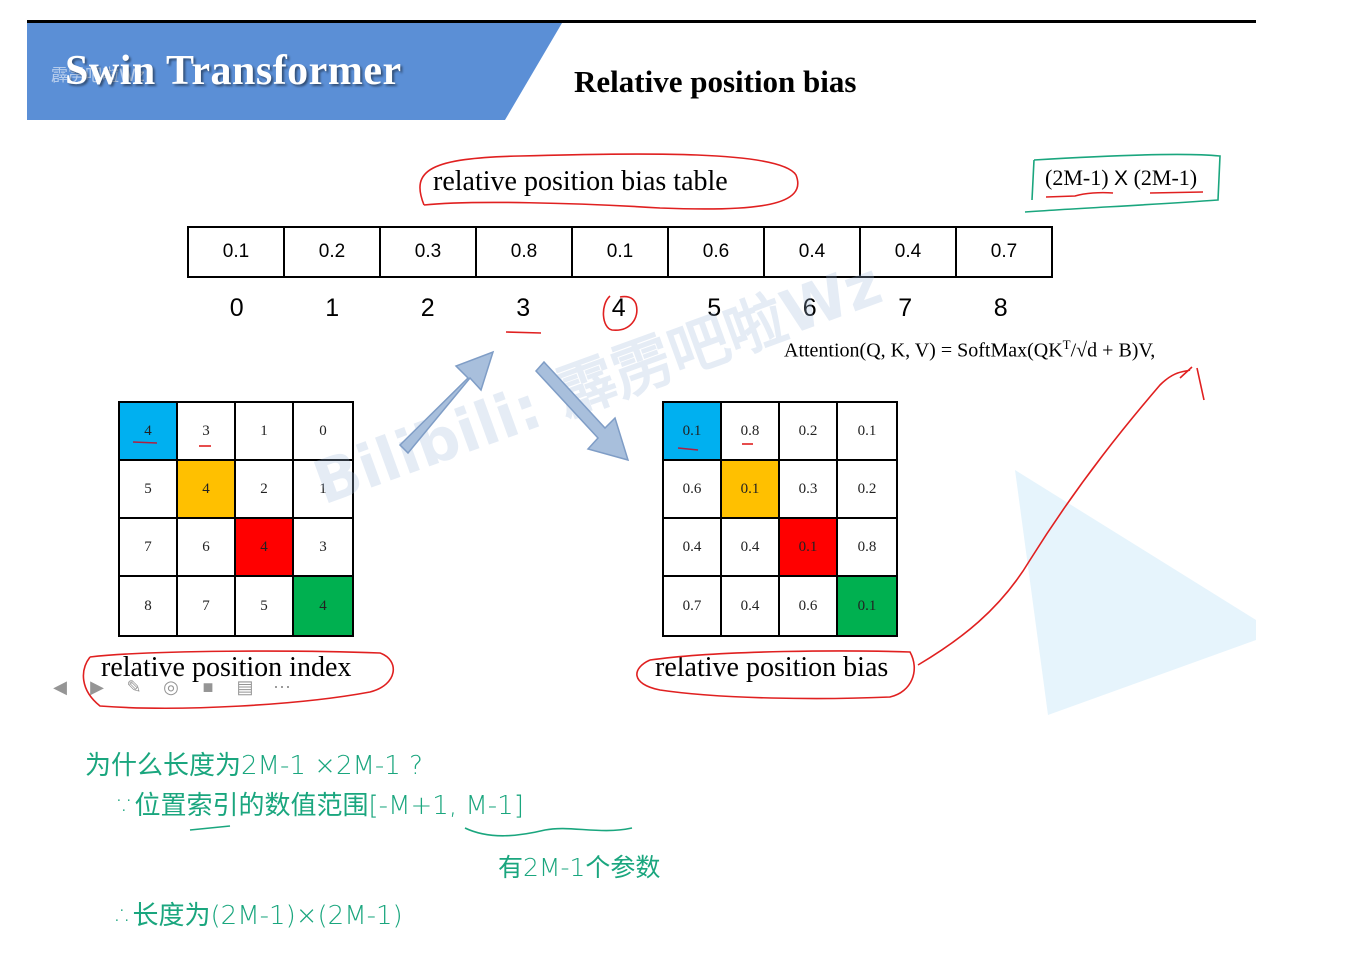 Image resolution: width=1348 pixels, height=960 pixels. Describe the element at coordinates (717, 252) in the screenshot. I see `bias-table-cell: 0.6` at that location.